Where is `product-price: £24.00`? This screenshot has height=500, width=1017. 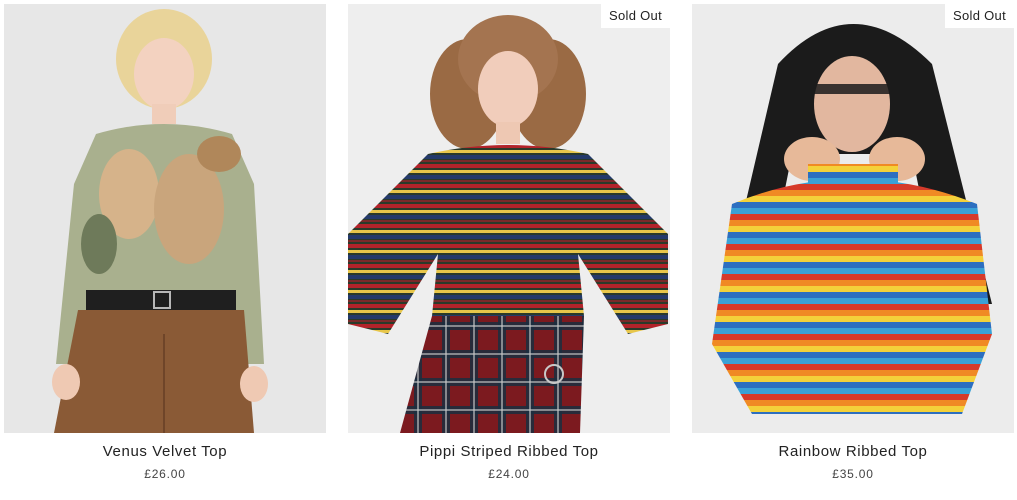 product-price: £24.00 is located at coordinates (509, 474).